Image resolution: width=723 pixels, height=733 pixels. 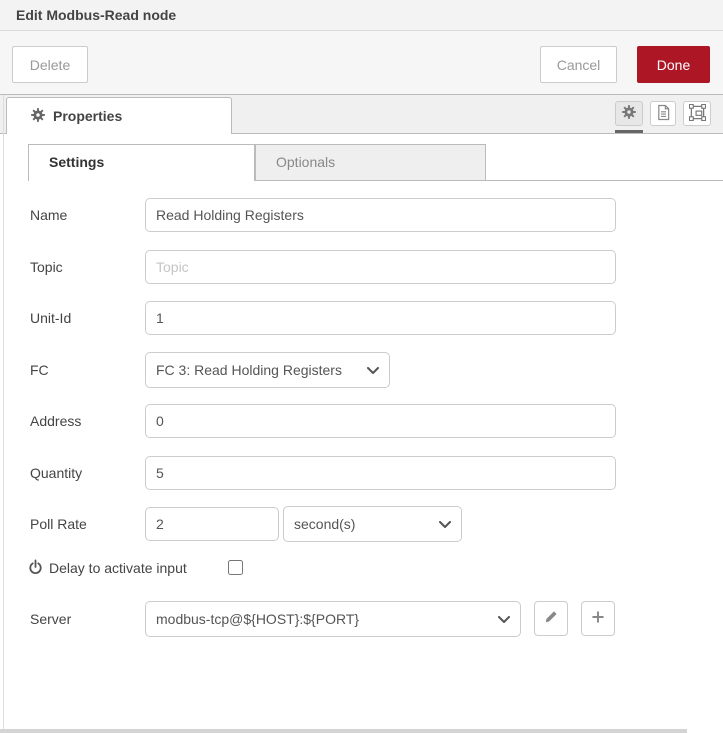 I want to click on pencil-icon, so click(x=551, y=618).